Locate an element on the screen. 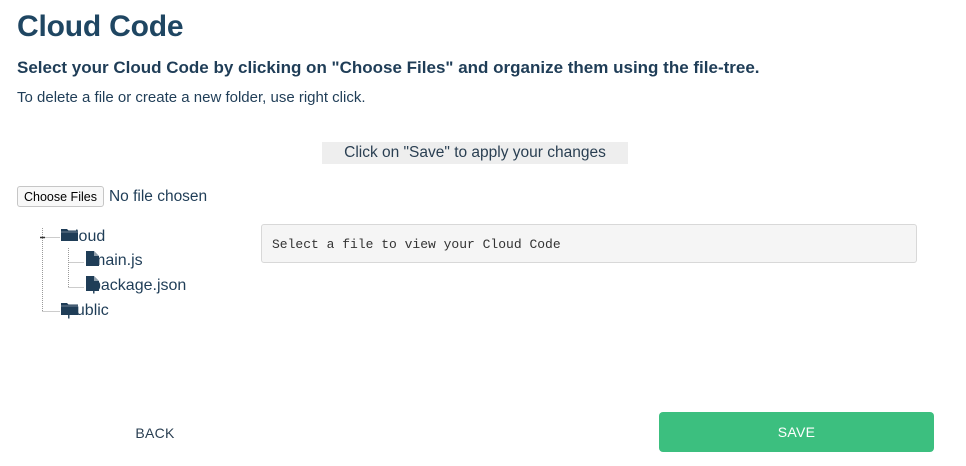 The image size is (966, 466). file-input-row: Choose Files No file chosen is located at coordinates (112, 196).